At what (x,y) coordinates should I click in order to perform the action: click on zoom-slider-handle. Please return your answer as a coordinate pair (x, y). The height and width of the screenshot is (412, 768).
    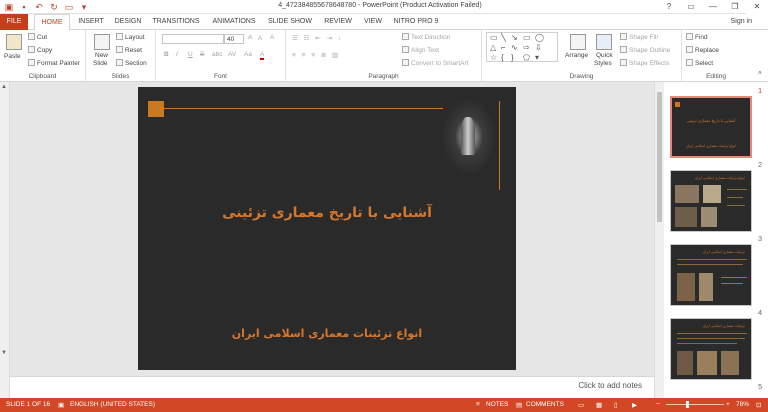
    Looking at the image, I should click on (687, 404).